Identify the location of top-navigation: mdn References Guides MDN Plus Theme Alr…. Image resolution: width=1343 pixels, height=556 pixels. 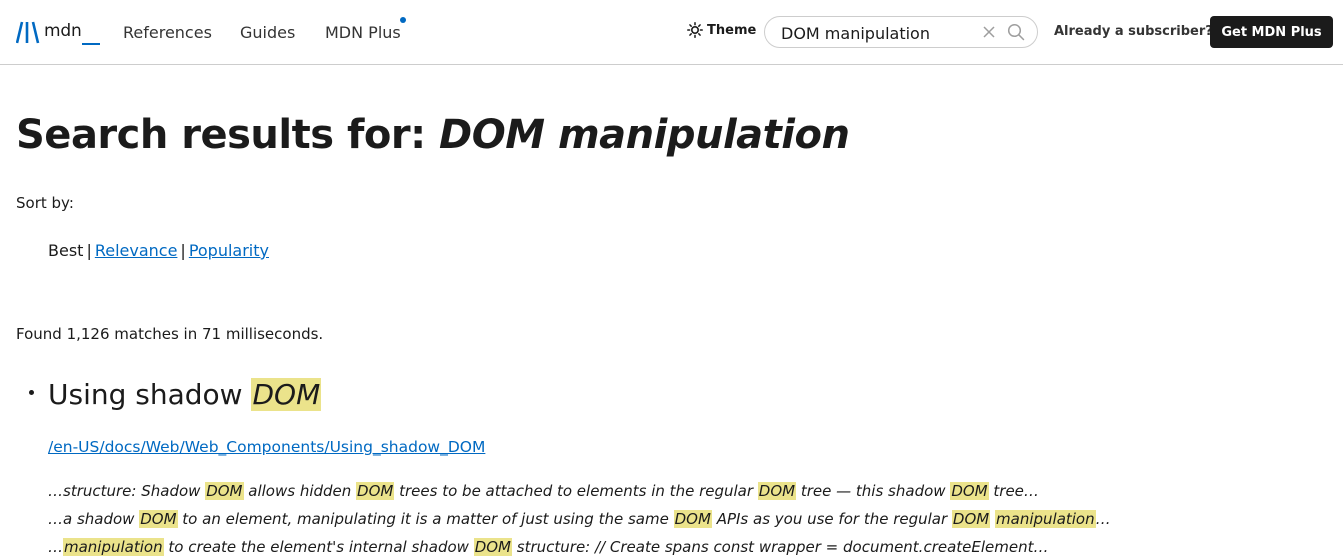
(671, 32).